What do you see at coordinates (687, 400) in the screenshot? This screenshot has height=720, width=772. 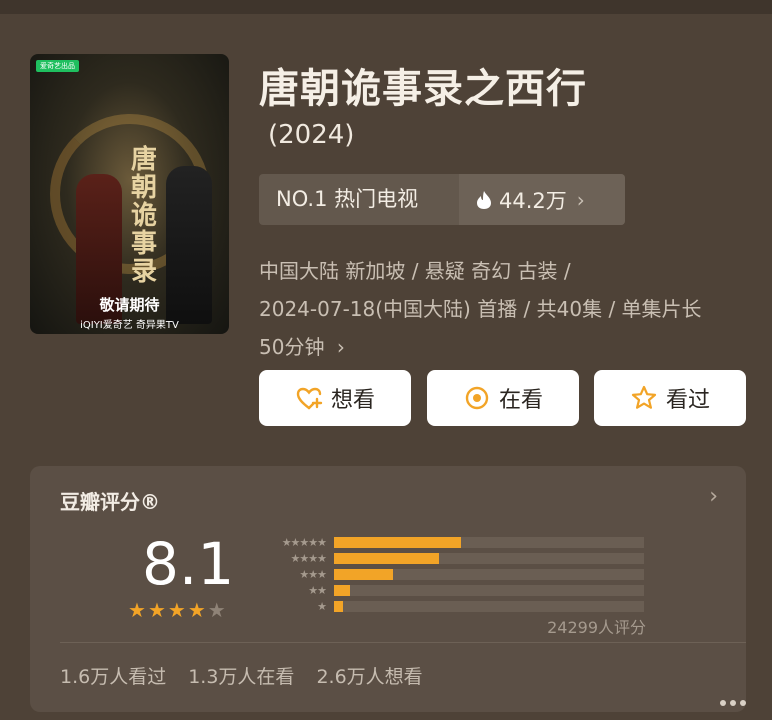 I see `watched-label: 看过` at bounding box center [687, 400].